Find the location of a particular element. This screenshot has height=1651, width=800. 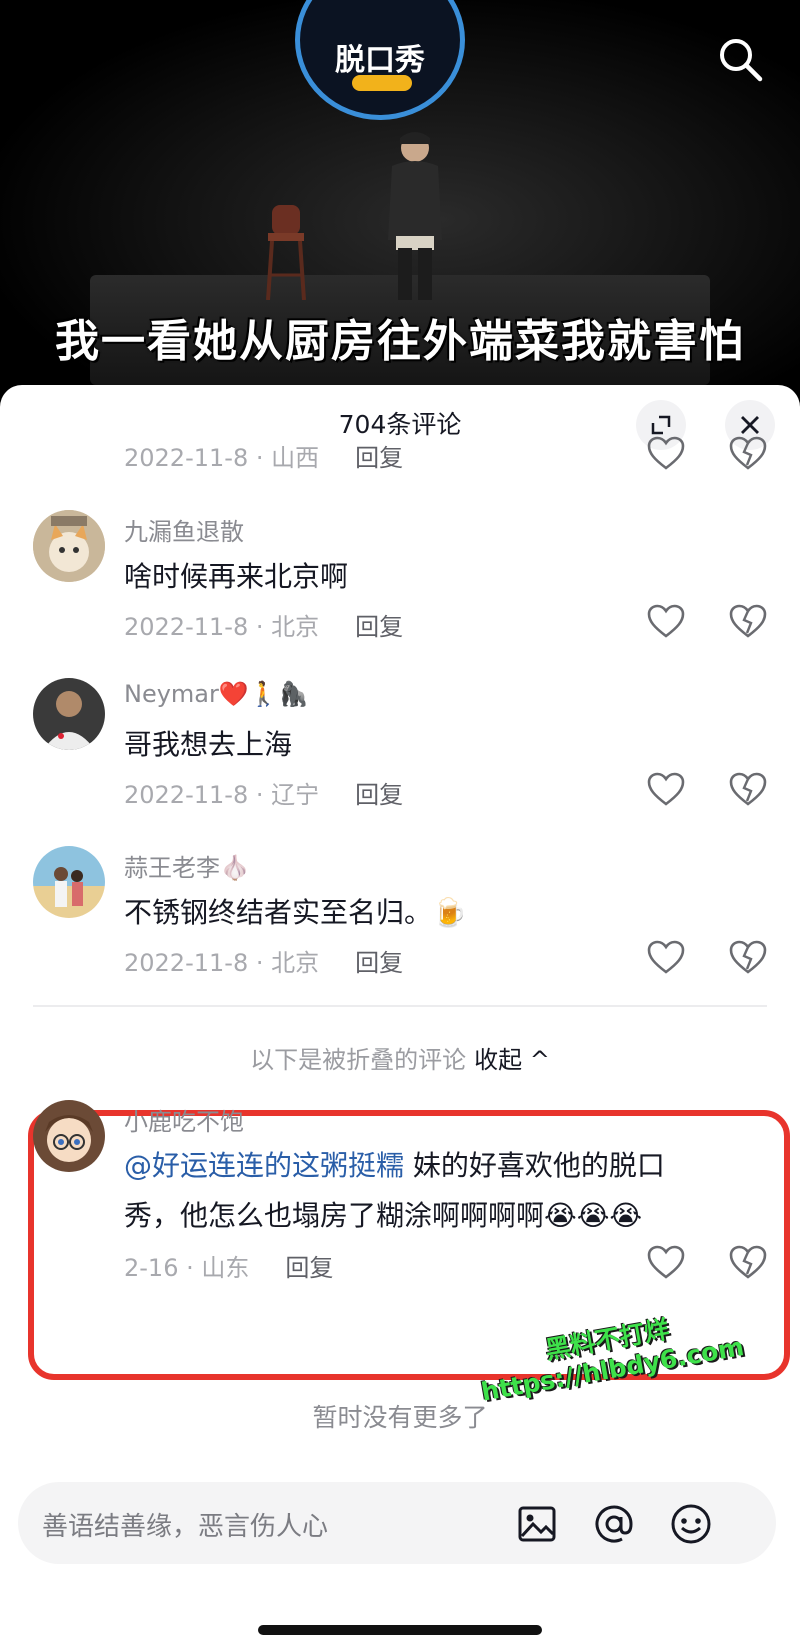

expand-icon is located at coordinates (661, 425).